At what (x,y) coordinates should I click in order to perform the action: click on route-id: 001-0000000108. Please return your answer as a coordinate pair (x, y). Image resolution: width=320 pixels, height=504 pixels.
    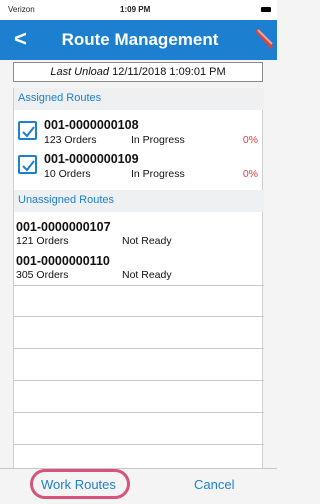
    Looking at the image, I should click on (91, 125).